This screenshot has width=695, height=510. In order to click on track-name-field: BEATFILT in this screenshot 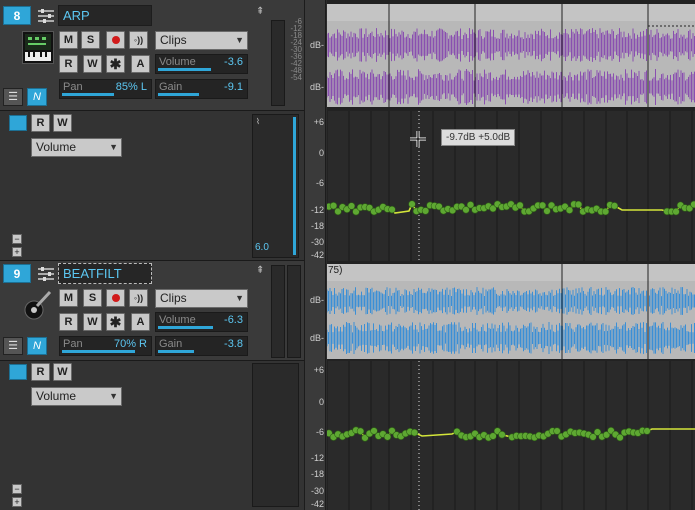, I will do `click(105, 273)`.